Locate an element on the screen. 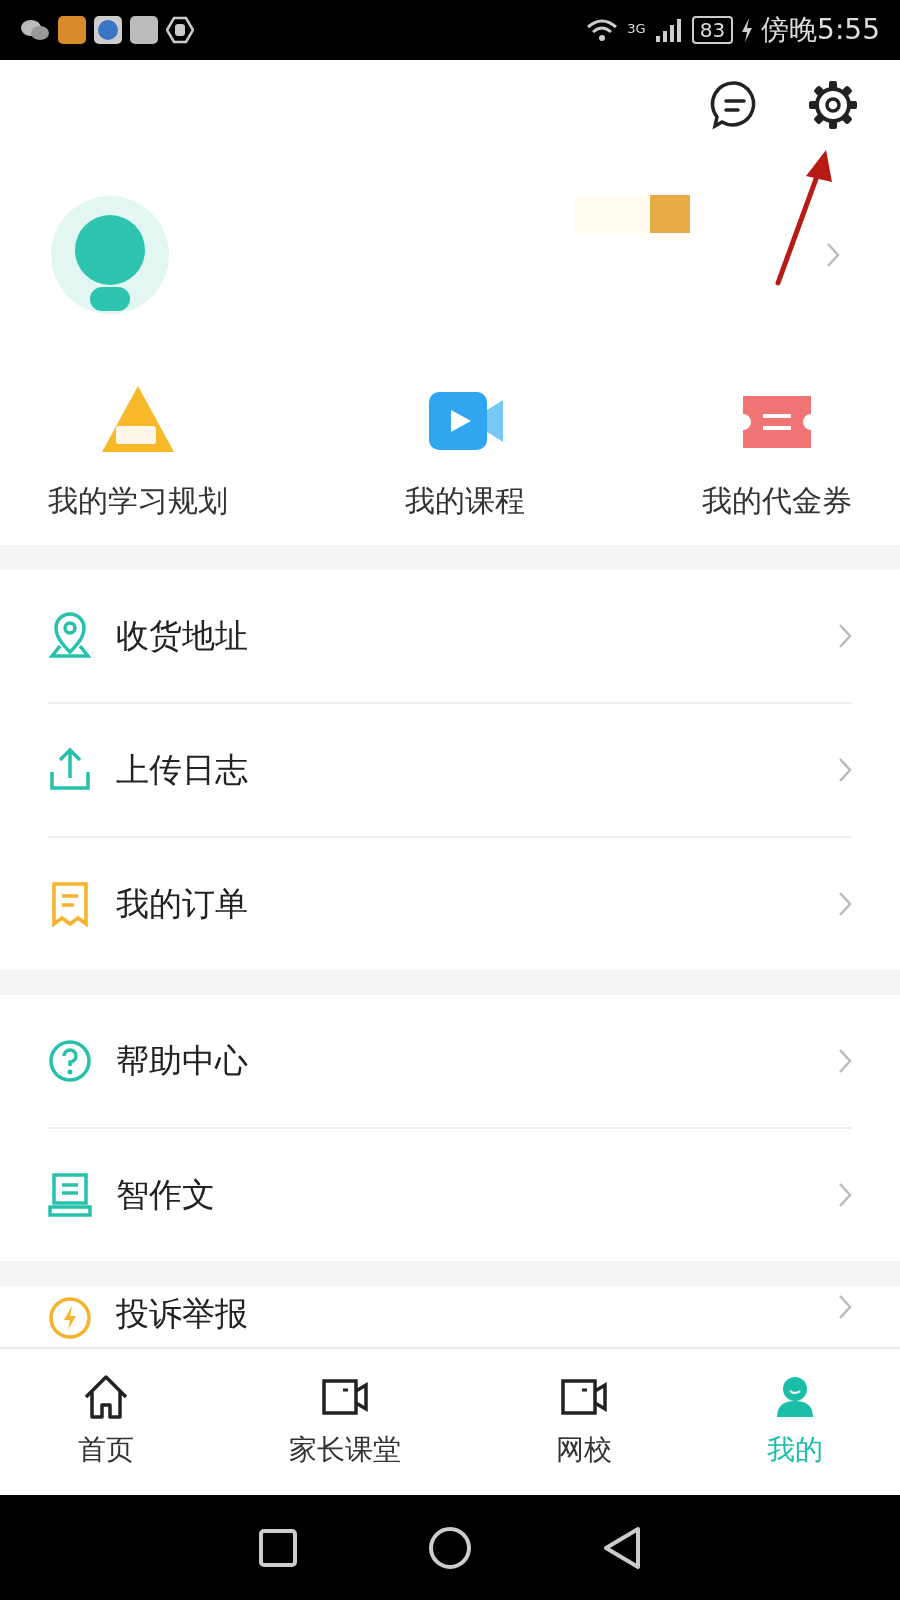  charging-icon is located at coordinates (747, 30).